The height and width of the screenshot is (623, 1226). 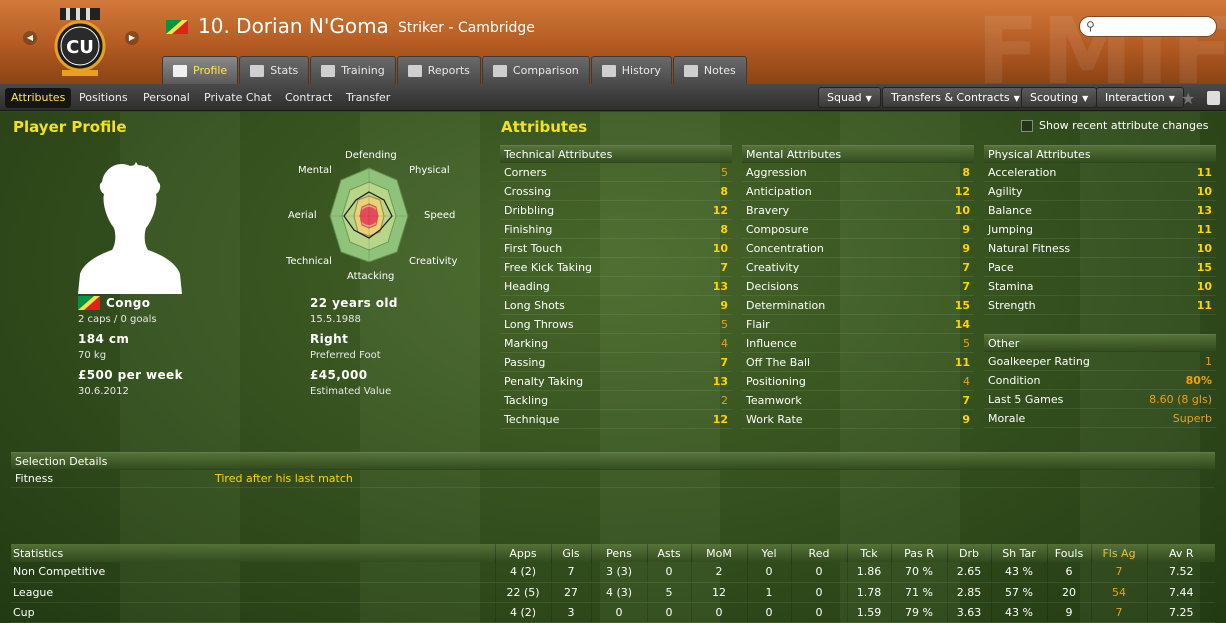 I want to click on club-badge-icon: CU, so click(x=80, y=42).